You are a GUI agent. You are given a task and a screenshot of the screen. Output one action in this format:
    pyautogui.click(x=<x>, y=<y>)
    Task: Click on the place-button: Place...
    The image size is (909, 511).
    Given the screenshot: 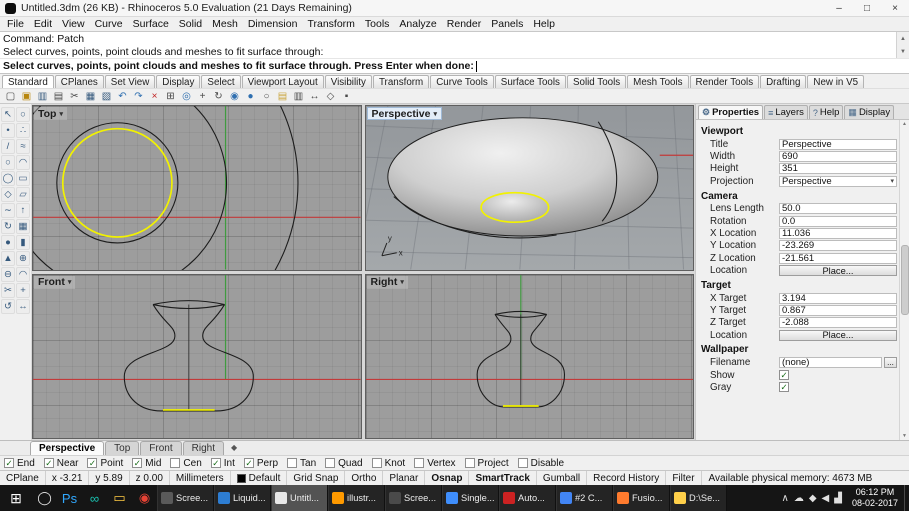 What is the action you would take?
    pyautogui.click(x=838, y=271)
    